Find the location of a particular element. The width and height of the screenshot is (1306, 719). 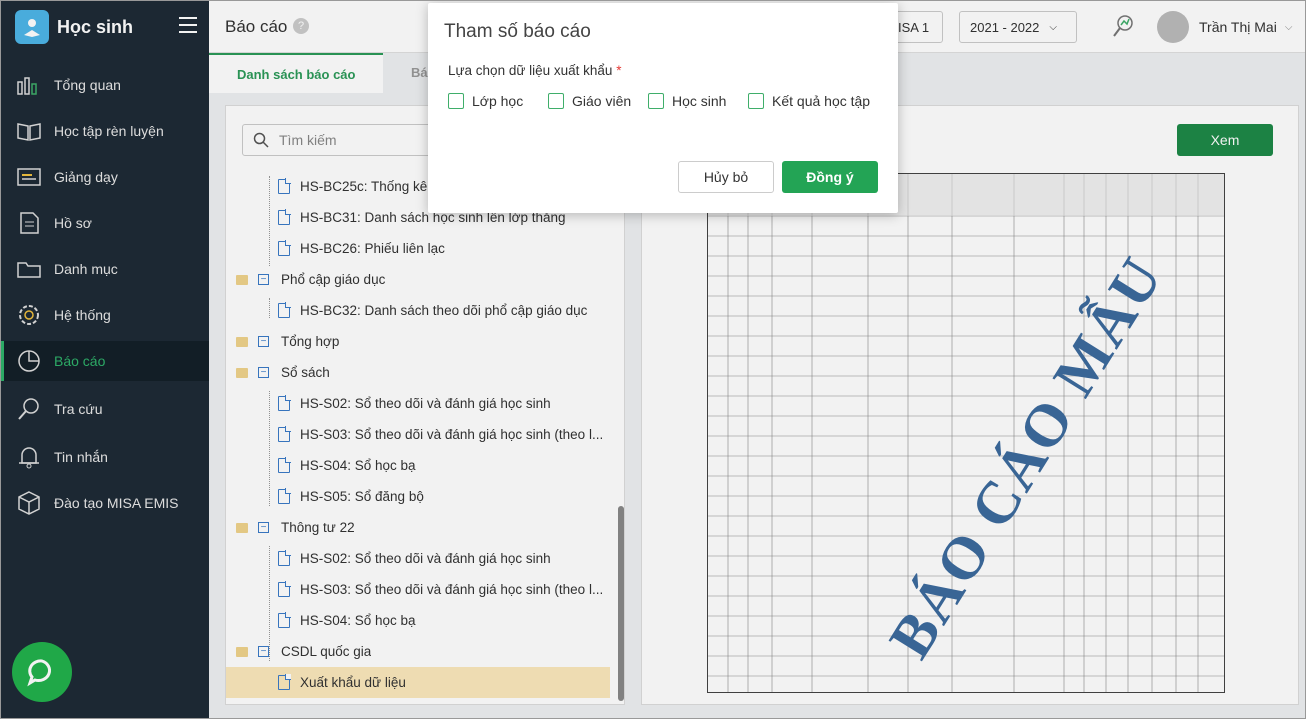

checkbox-label: Giáo viên is located at coordinates (602, 101).